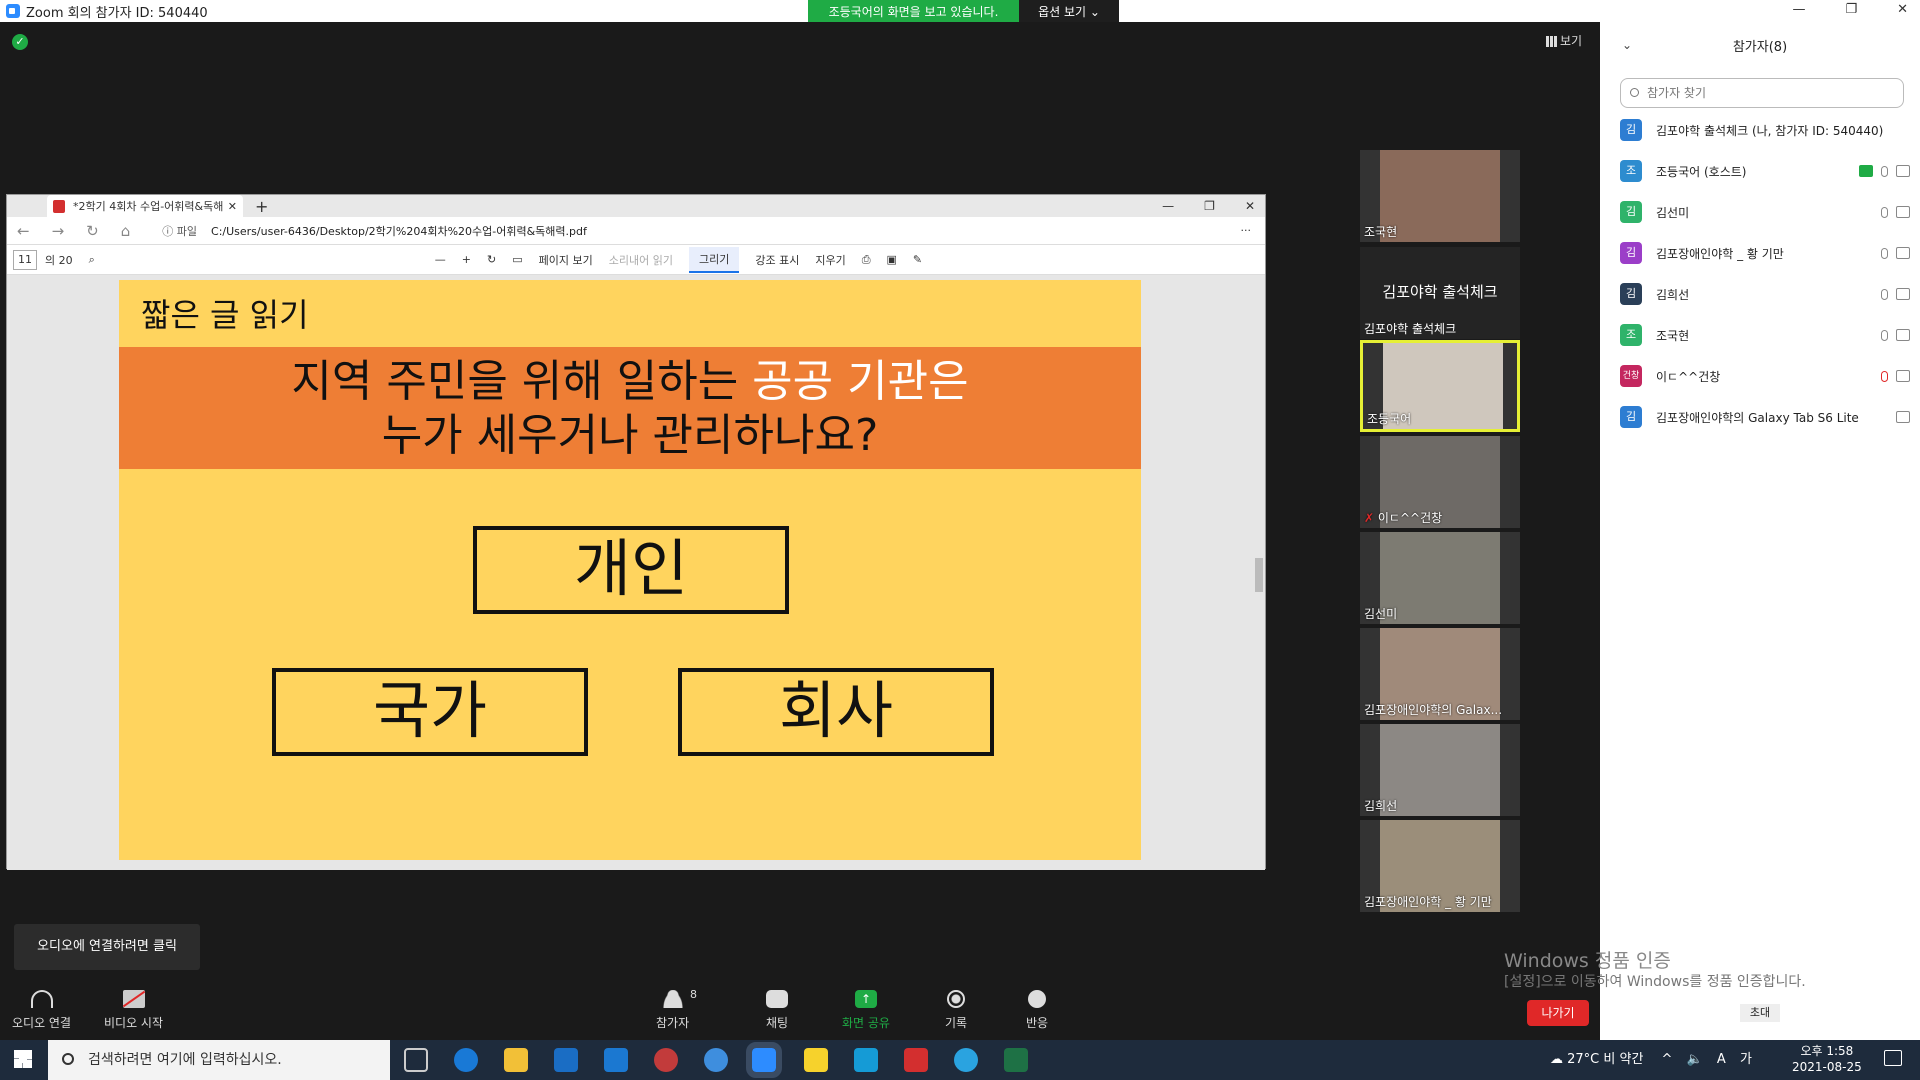 Image resolution: width=1920 pixels, height=1080 pixels. I want to click on print-icon: ⎙, so click(866, 260).